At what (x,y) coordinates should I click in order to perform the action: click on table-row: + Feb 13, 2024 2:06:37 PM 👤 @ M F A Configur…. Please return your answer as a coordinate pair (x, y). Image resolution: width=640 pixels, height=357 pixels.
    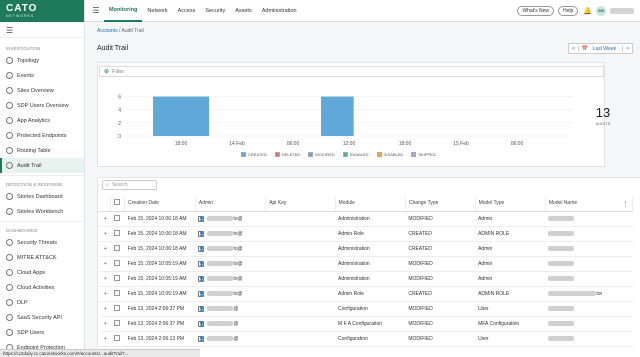
    Looking at the image, I should click on (365, 324).